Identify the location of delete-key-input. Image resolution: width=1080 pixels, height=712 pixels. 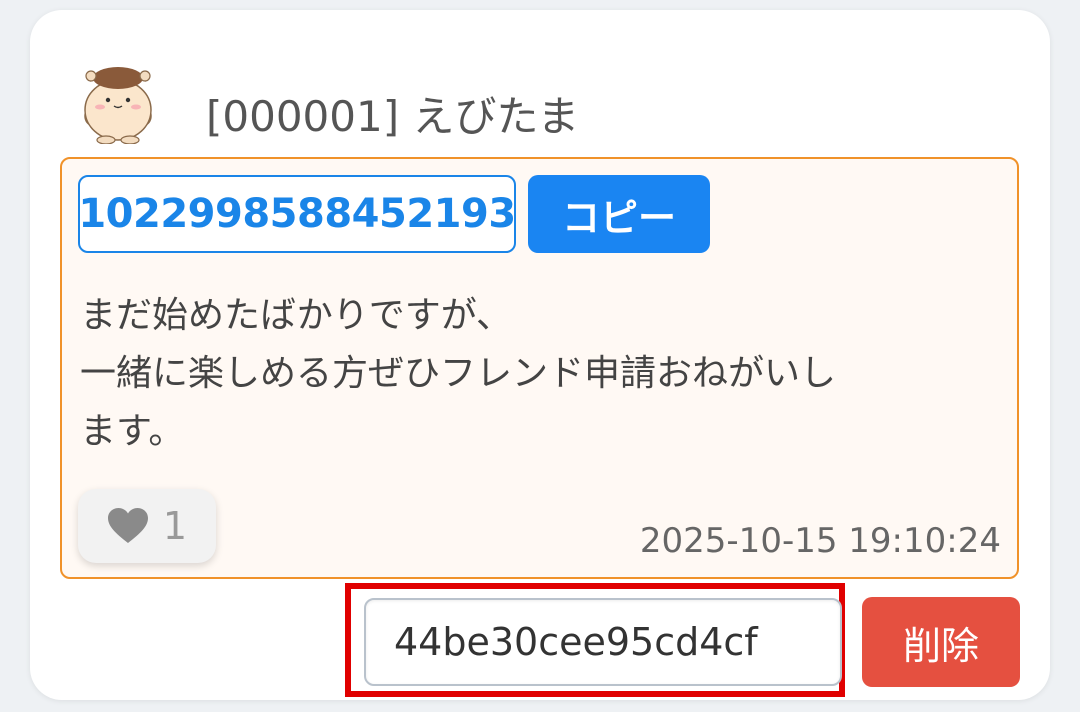
(603, 642).